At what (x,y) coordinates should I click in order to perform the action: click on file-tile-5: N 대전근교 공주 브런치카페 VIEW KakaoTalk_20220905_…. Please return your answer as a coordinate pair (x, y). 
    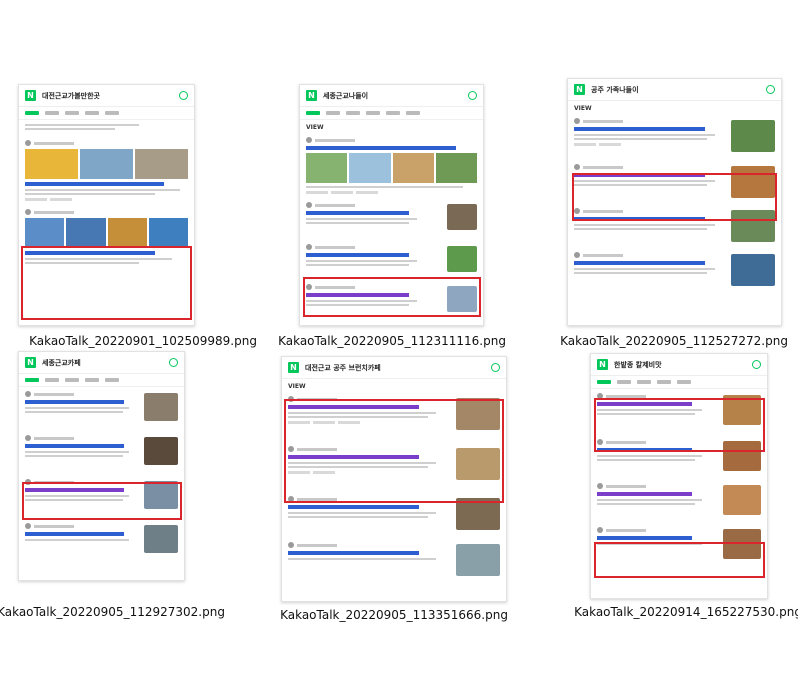
    Looking at the image, I should click on (405, 489).